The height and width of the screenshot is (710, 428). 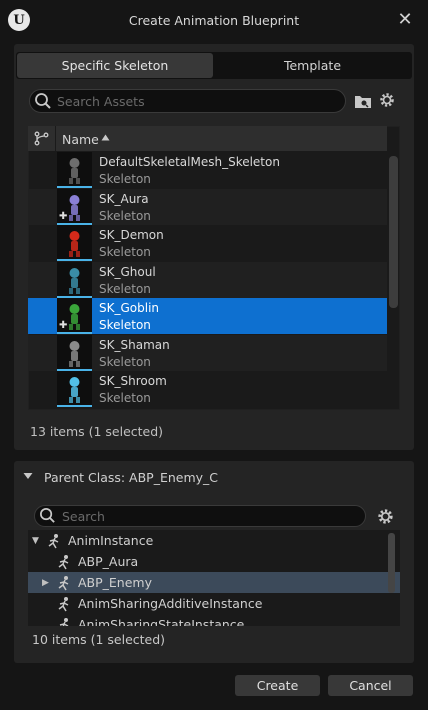 I want to click on asset-count-label: 13 items (1 selected), so click(x=97, y=431).